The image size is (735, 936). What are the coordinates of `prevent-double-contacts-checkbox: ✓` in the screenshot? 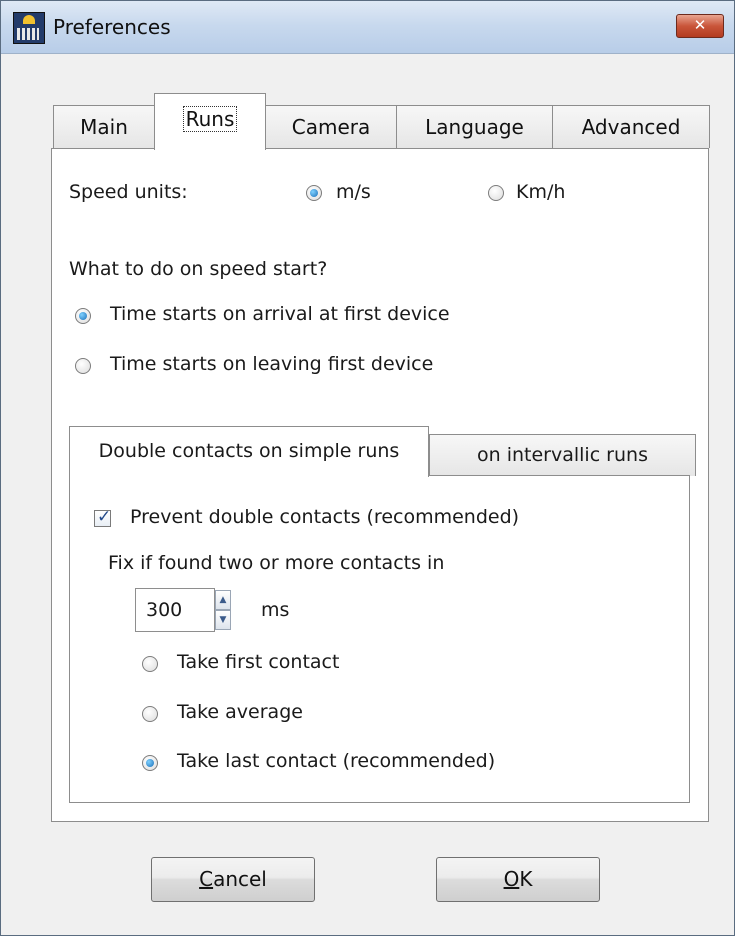 It's located at (103, 517).